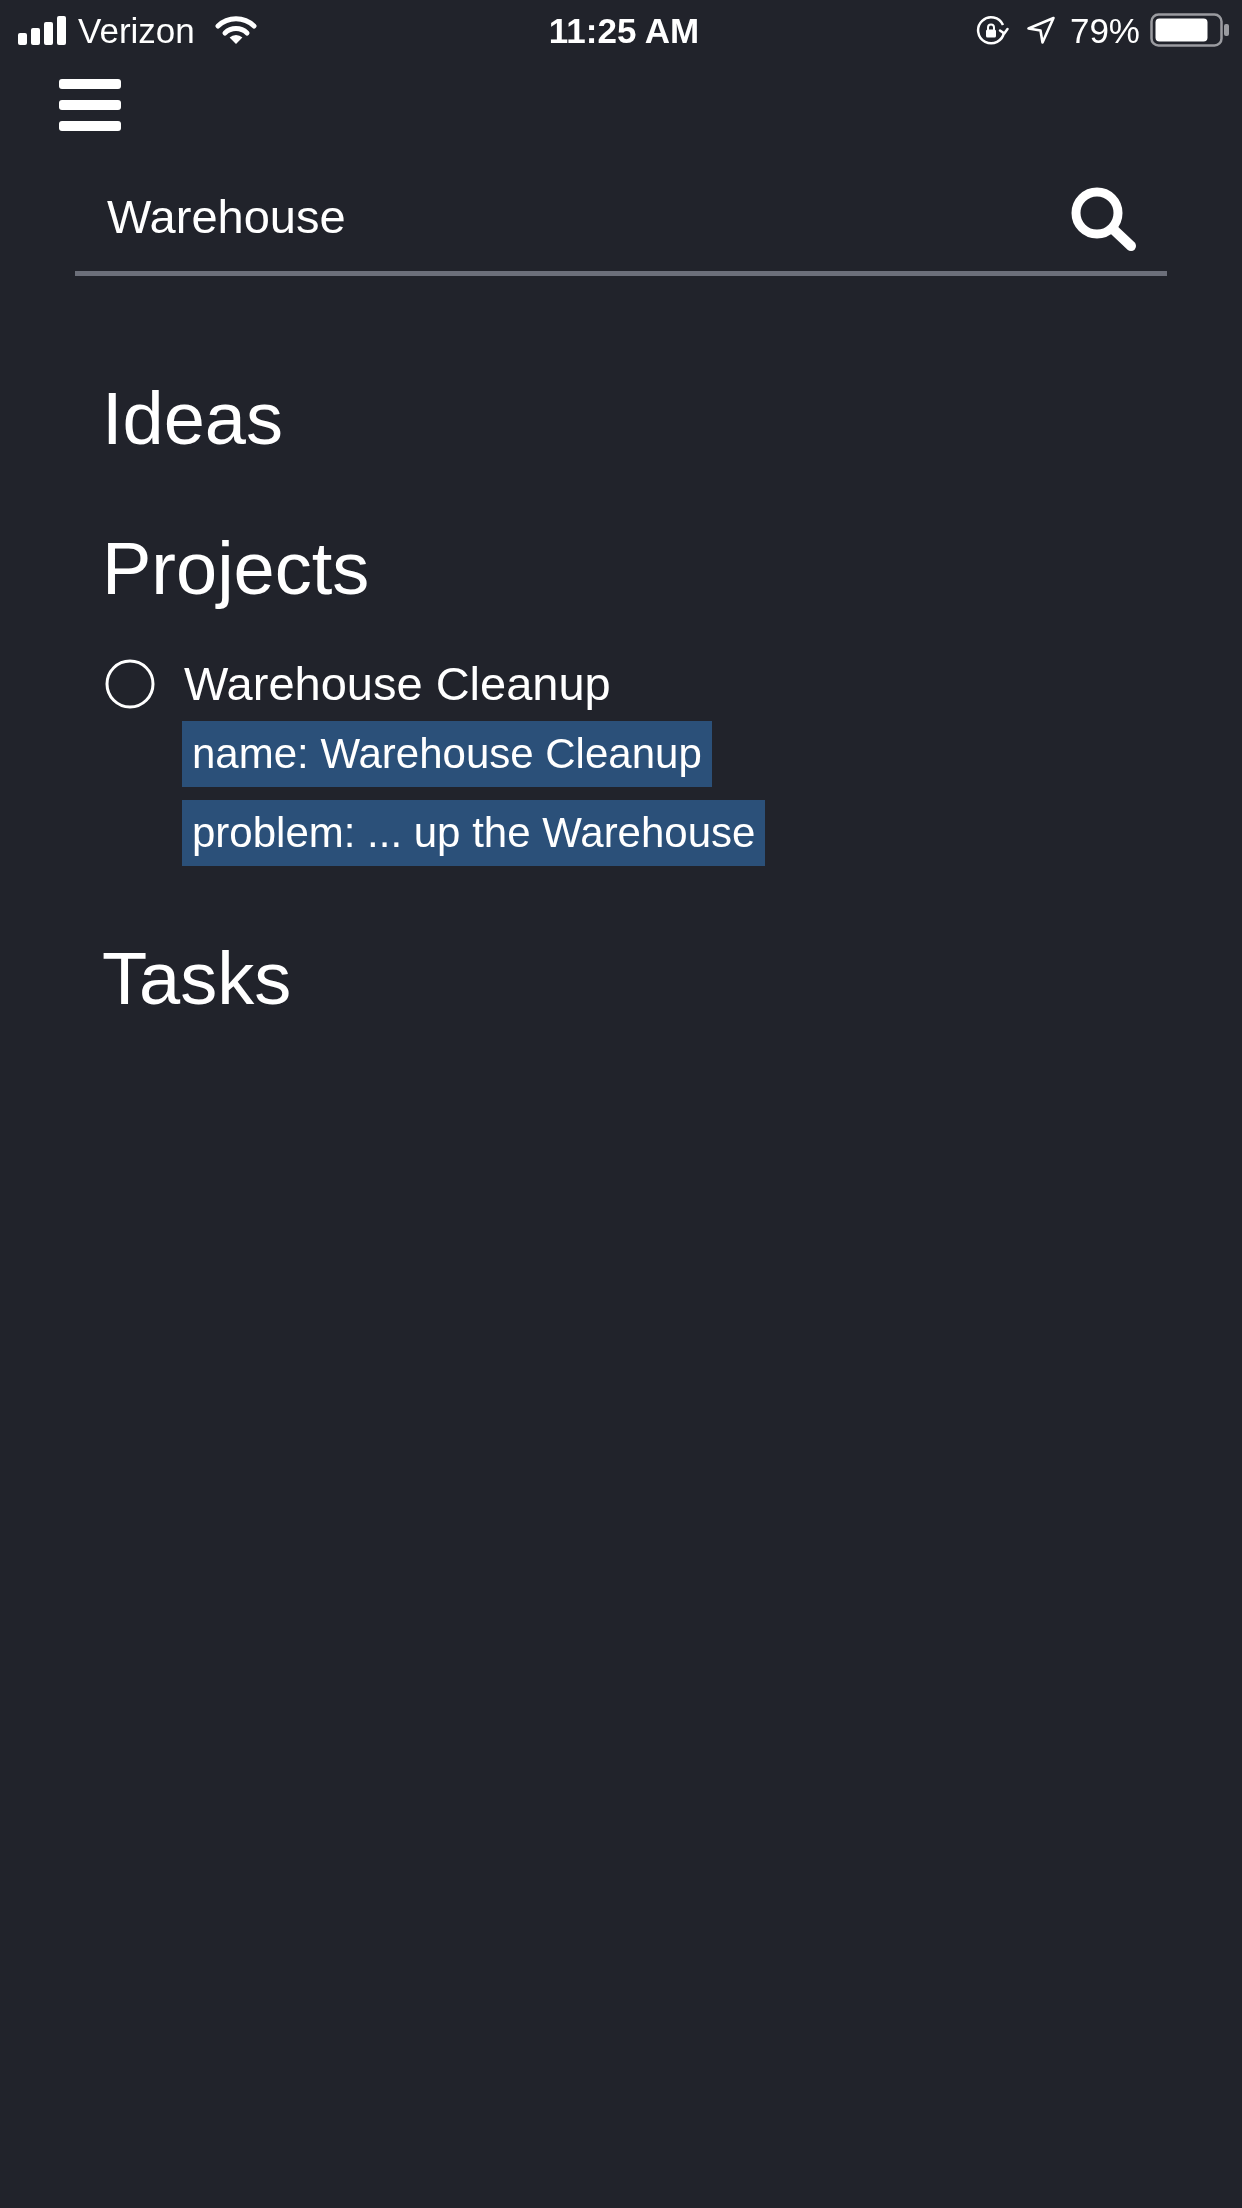 This screenshot has width=1242, height=2208. I want to click on battery-percent: 79%, so click(1104, 30).